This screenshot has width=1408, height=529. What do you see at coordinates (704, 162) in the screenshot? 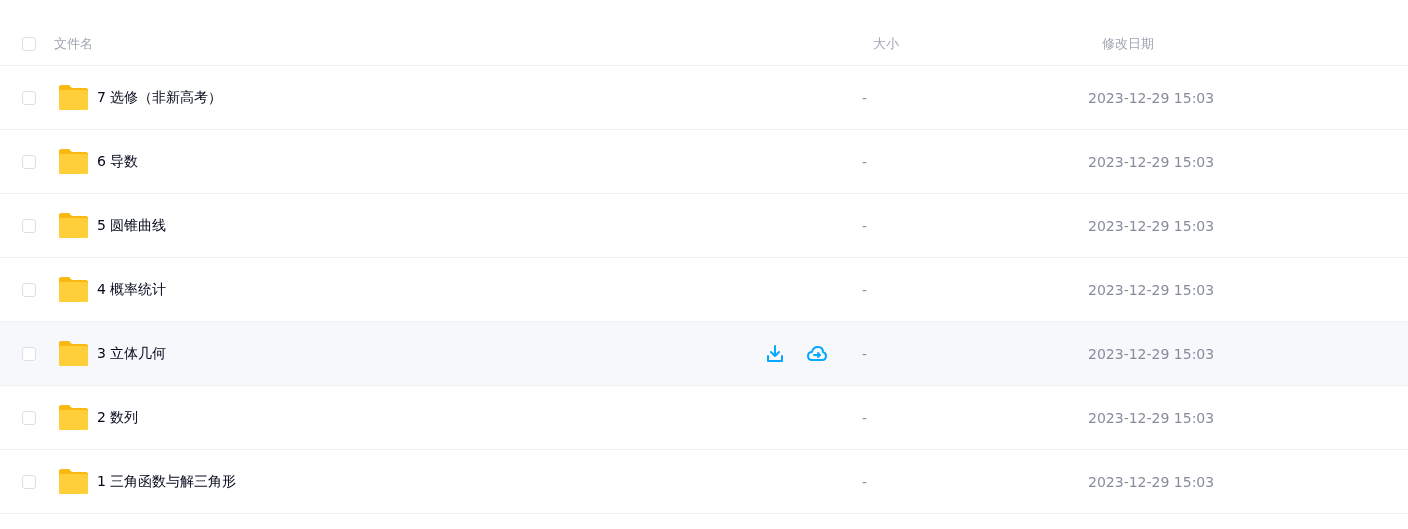
I see `file-row: 6 导数 - 2023-12-29 15:03` at bounding box center [704, 162].